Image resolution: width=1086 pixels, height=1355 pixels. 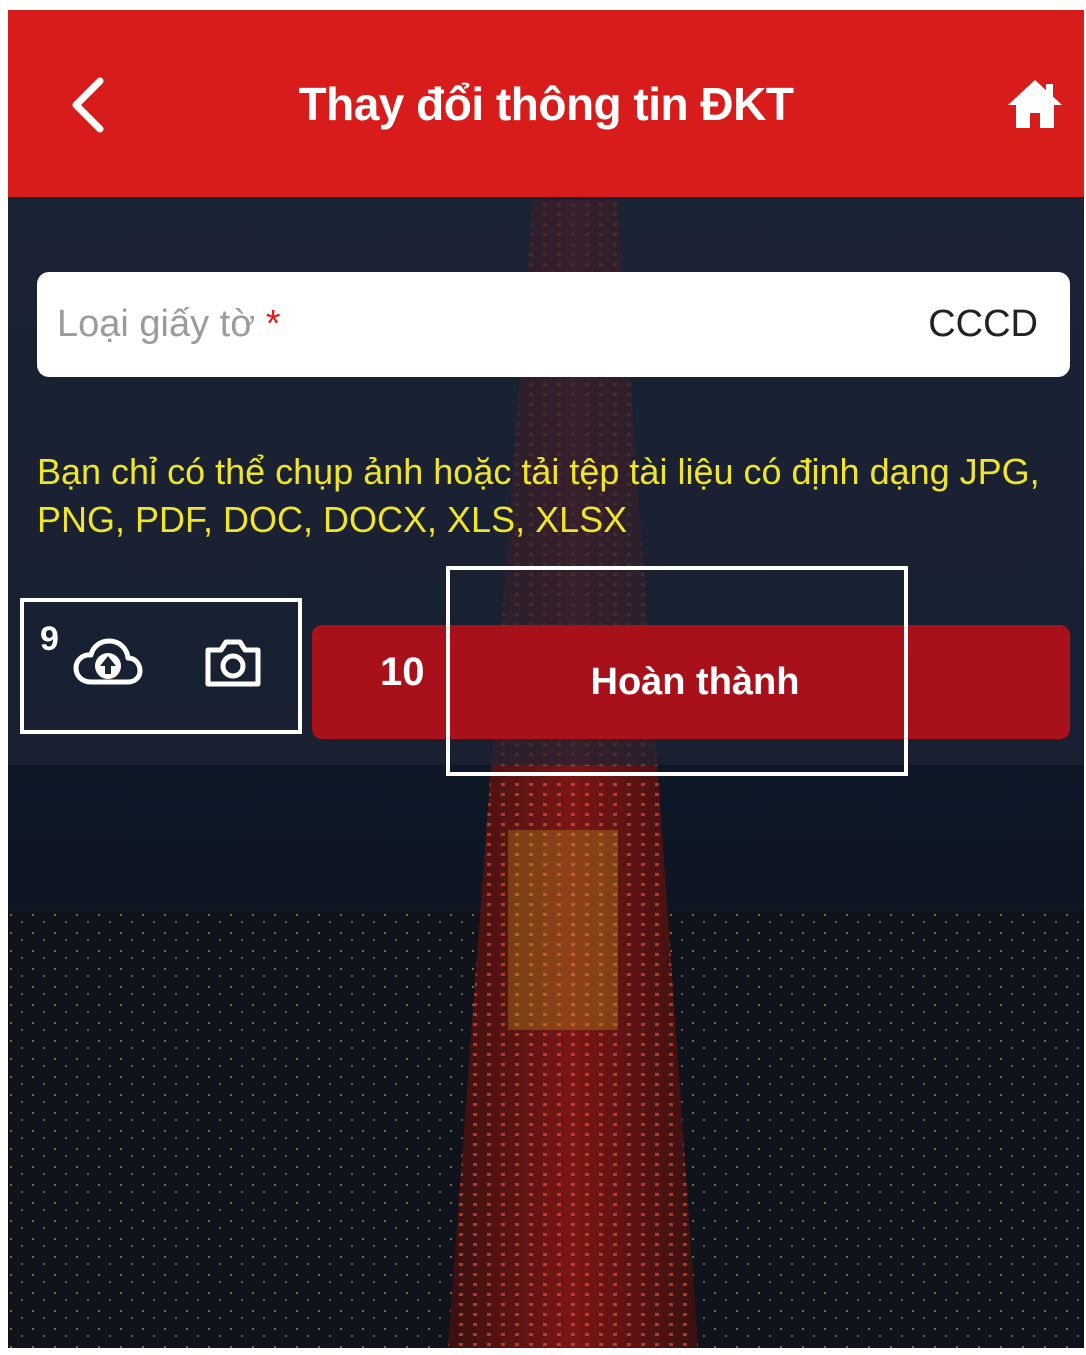 I want to click on home-button, so click(x=1035, y=104).